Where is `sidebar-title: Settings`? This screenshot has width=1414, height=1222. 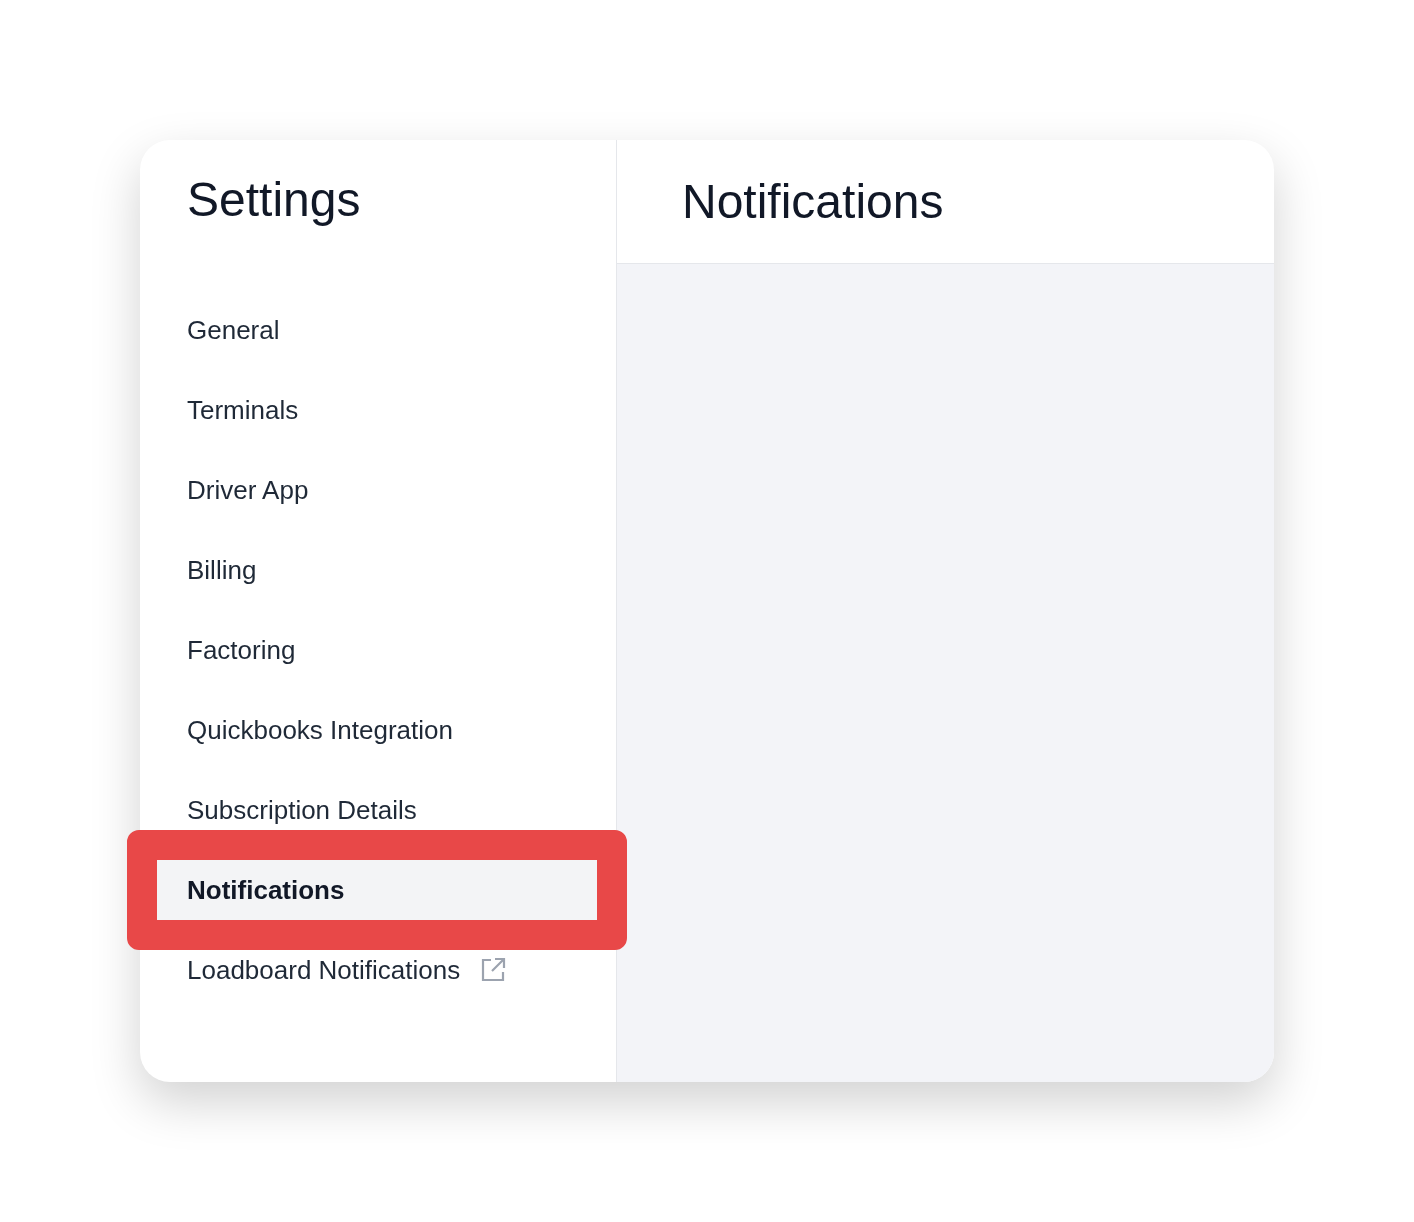
sidebar-title: Settings is located at coordinates (274, 200).